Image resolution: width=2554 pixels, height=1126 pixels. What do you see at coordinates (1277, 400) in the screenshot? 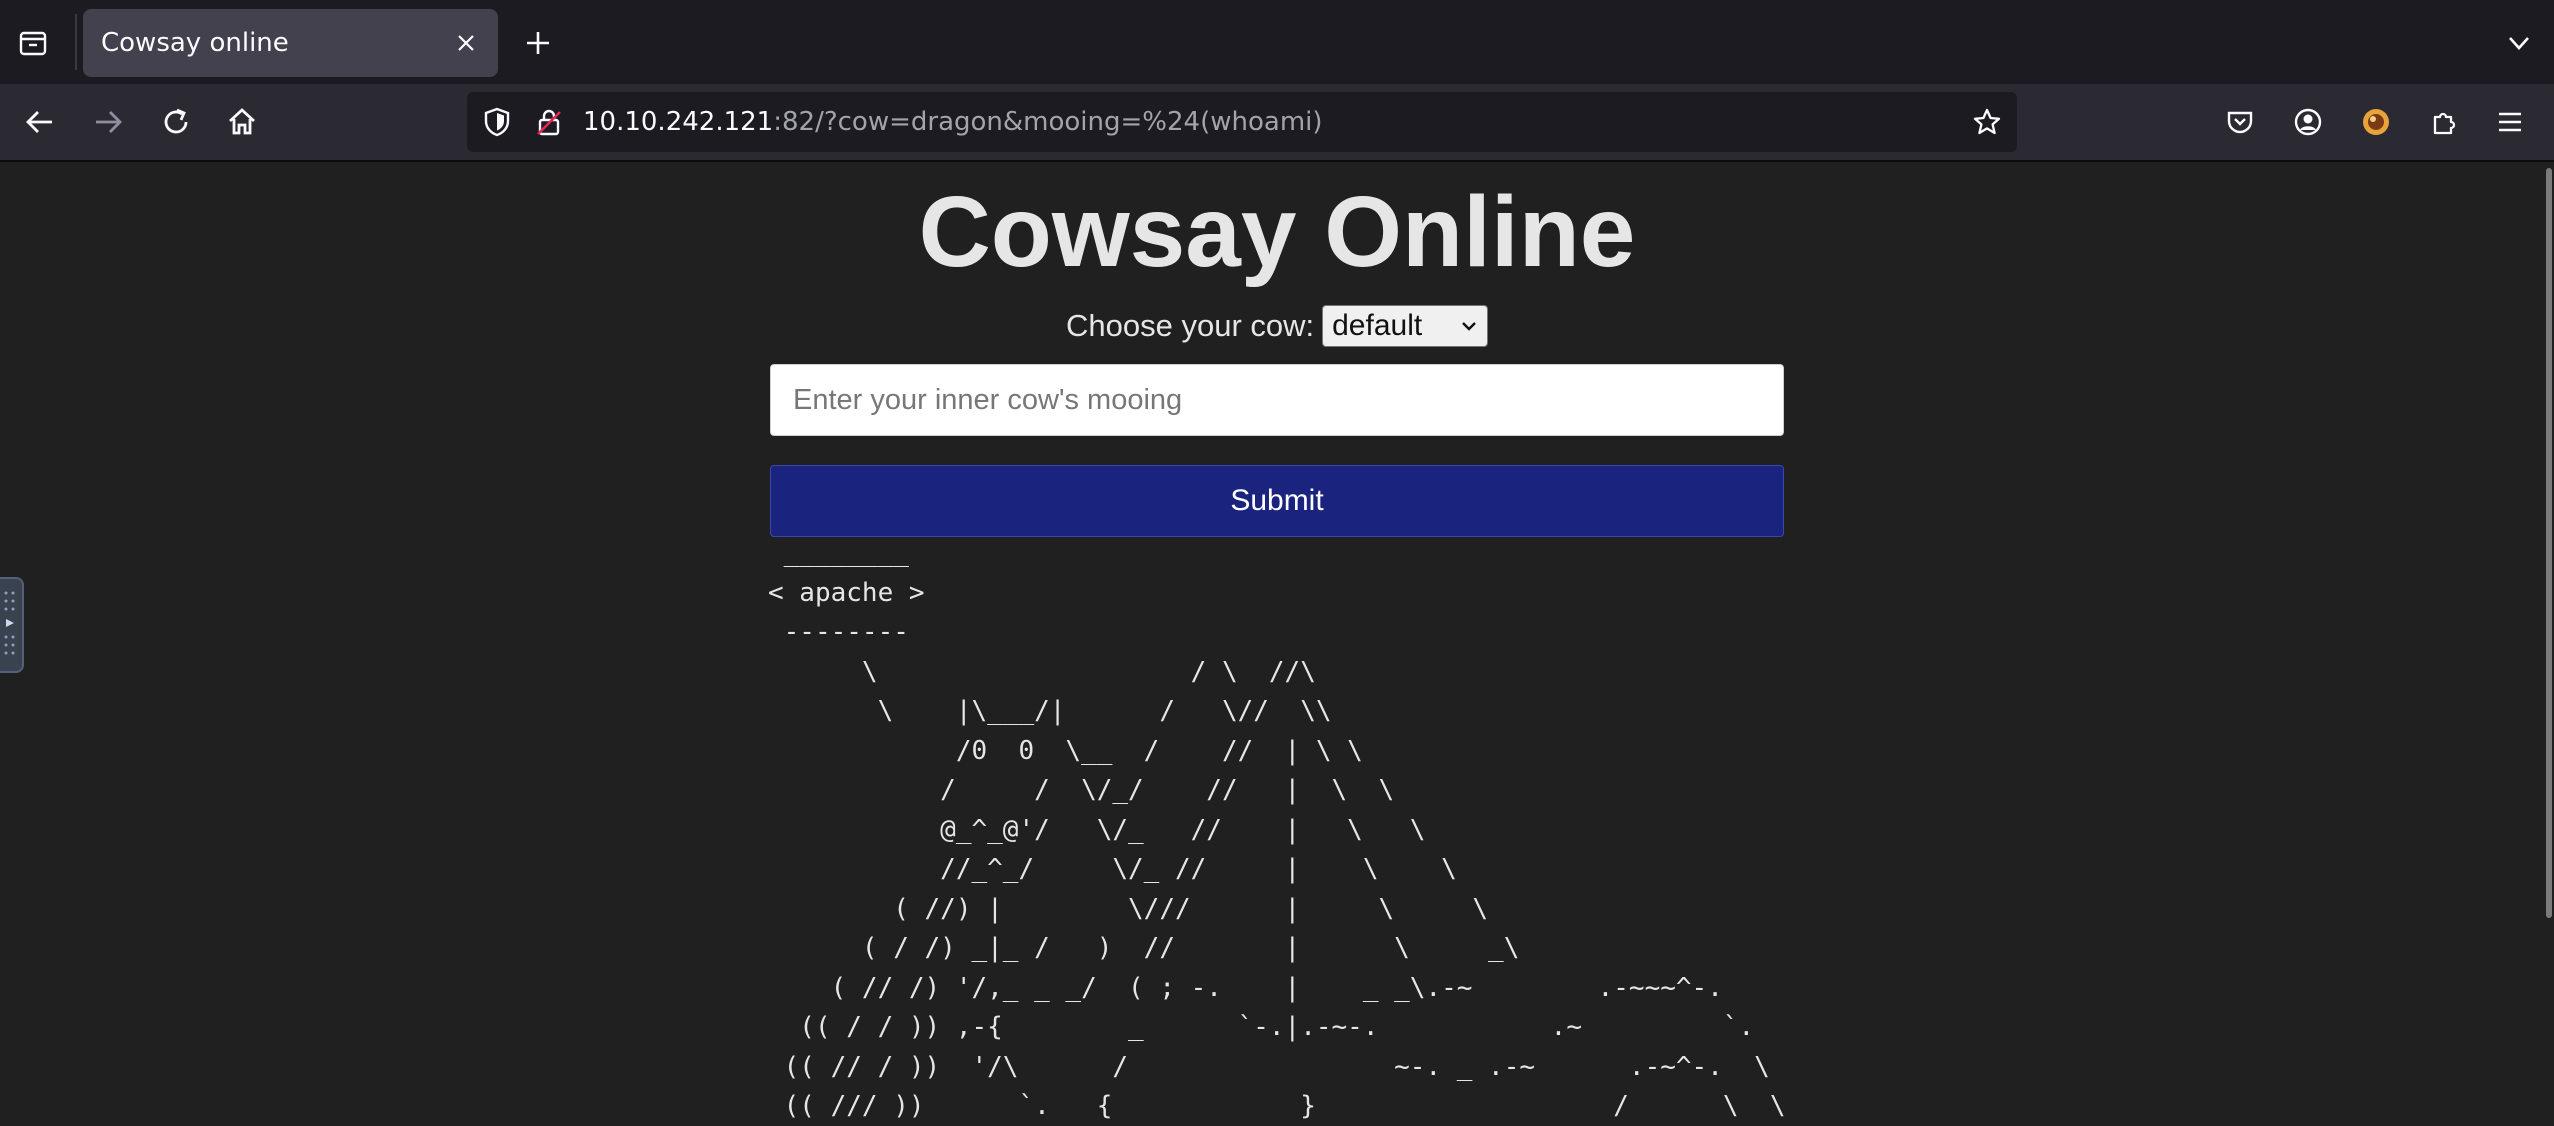
I see `mooing-input` at bounding box center [1277, 400].